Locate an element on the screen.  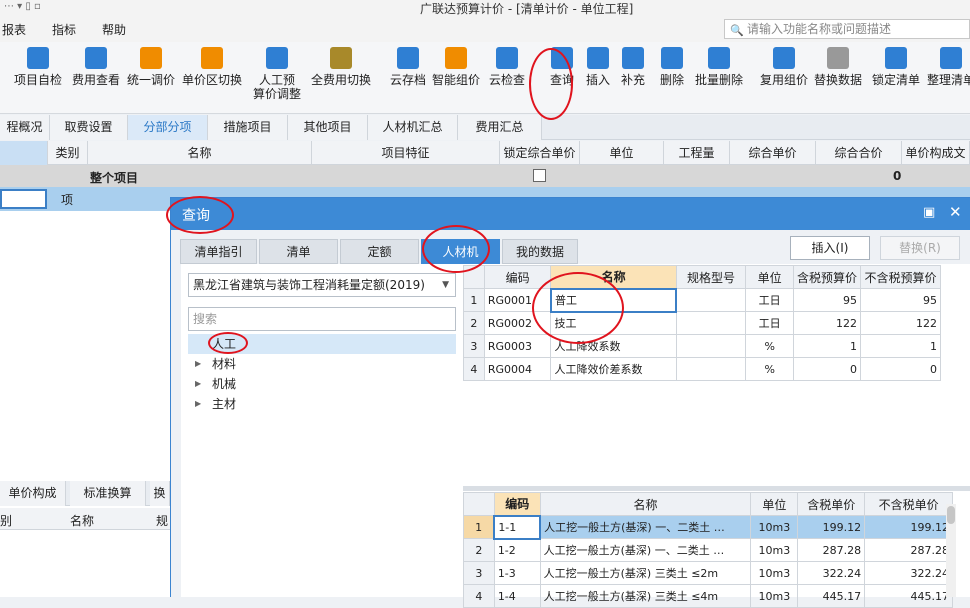
close-icon: ✕ is located at coordinates (955, 212).